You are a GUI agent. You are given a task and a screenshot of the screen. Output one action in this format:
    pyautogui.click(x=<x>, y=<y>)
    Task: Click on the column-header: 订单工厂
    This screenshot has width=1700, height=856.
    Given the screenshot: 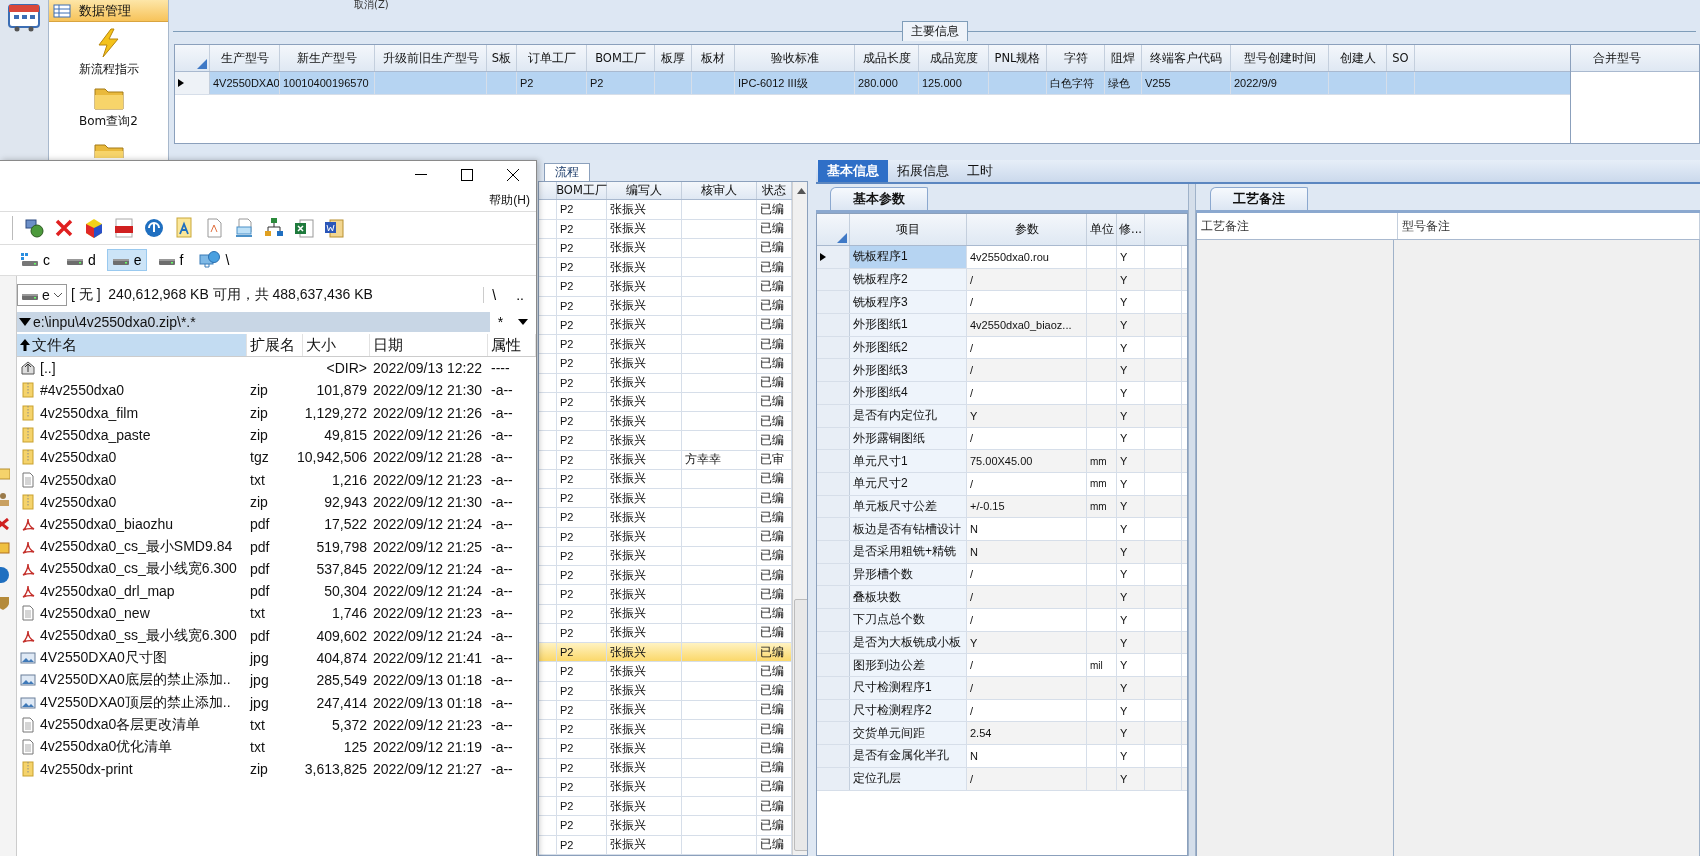 What is the action you would take?
    pyautogui.click(x=552, y=58)
    